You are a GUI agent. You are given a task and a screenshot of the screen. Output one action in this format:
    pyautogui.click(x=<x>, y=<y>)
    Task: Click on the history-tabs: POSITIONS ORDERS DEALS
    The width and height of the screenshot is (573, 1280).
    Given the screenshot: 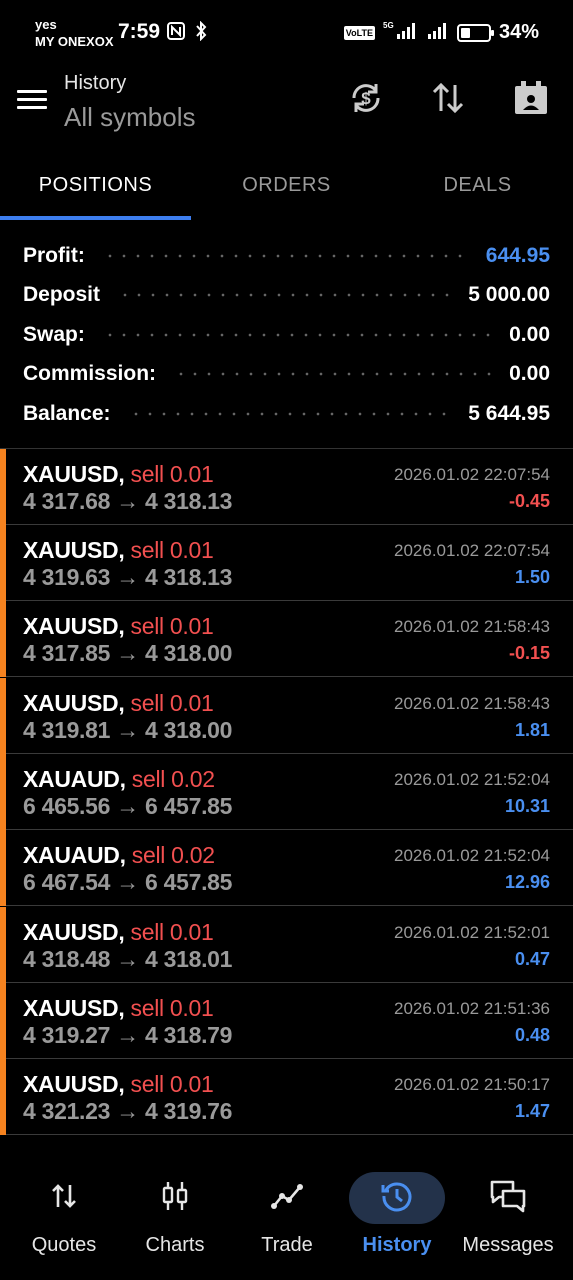 What is the action you would take?
    pyautogui.click(x=286, y=186)
    